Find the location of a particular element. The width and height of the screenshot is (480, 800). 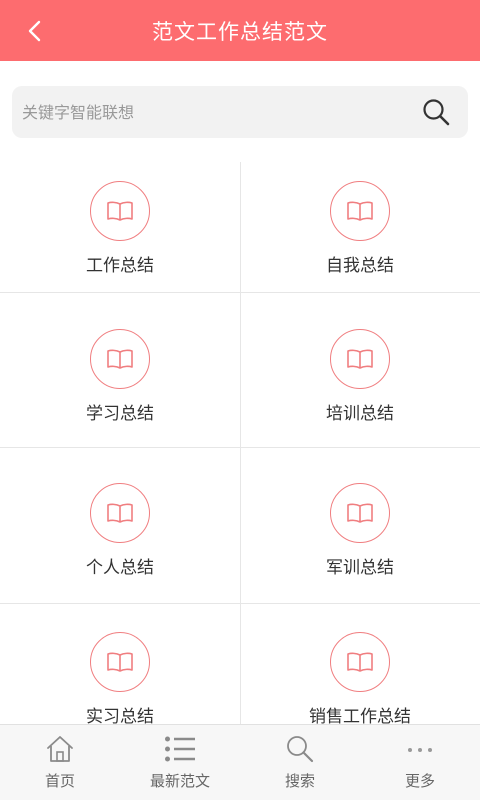

category-item-training-summary: 培训总结 is located at coordinates (360, 376).